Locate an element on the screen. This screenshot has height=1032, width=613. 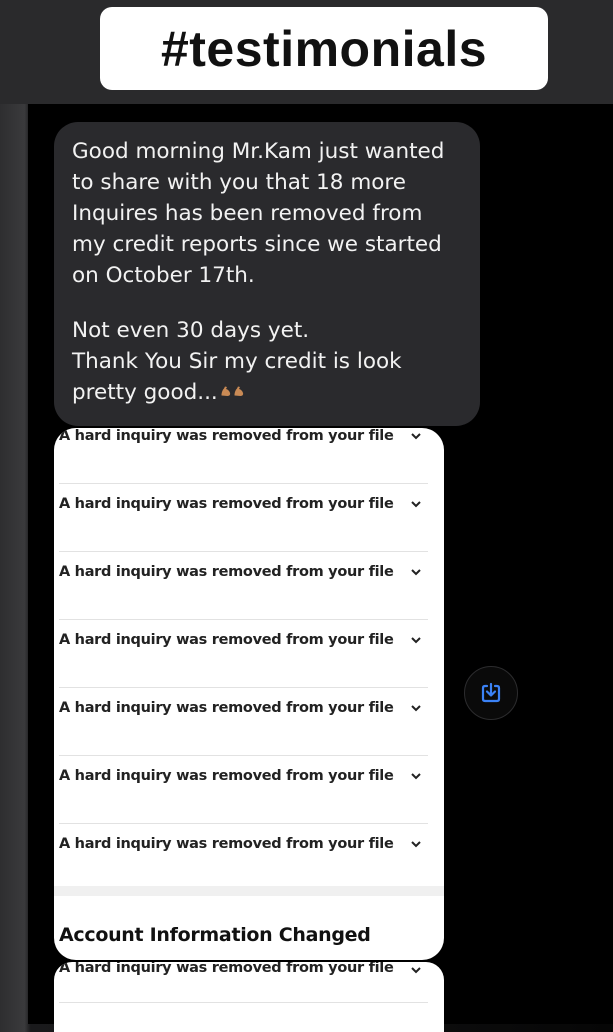
flexed-biceps-icon is located at coordinates (232, 391).